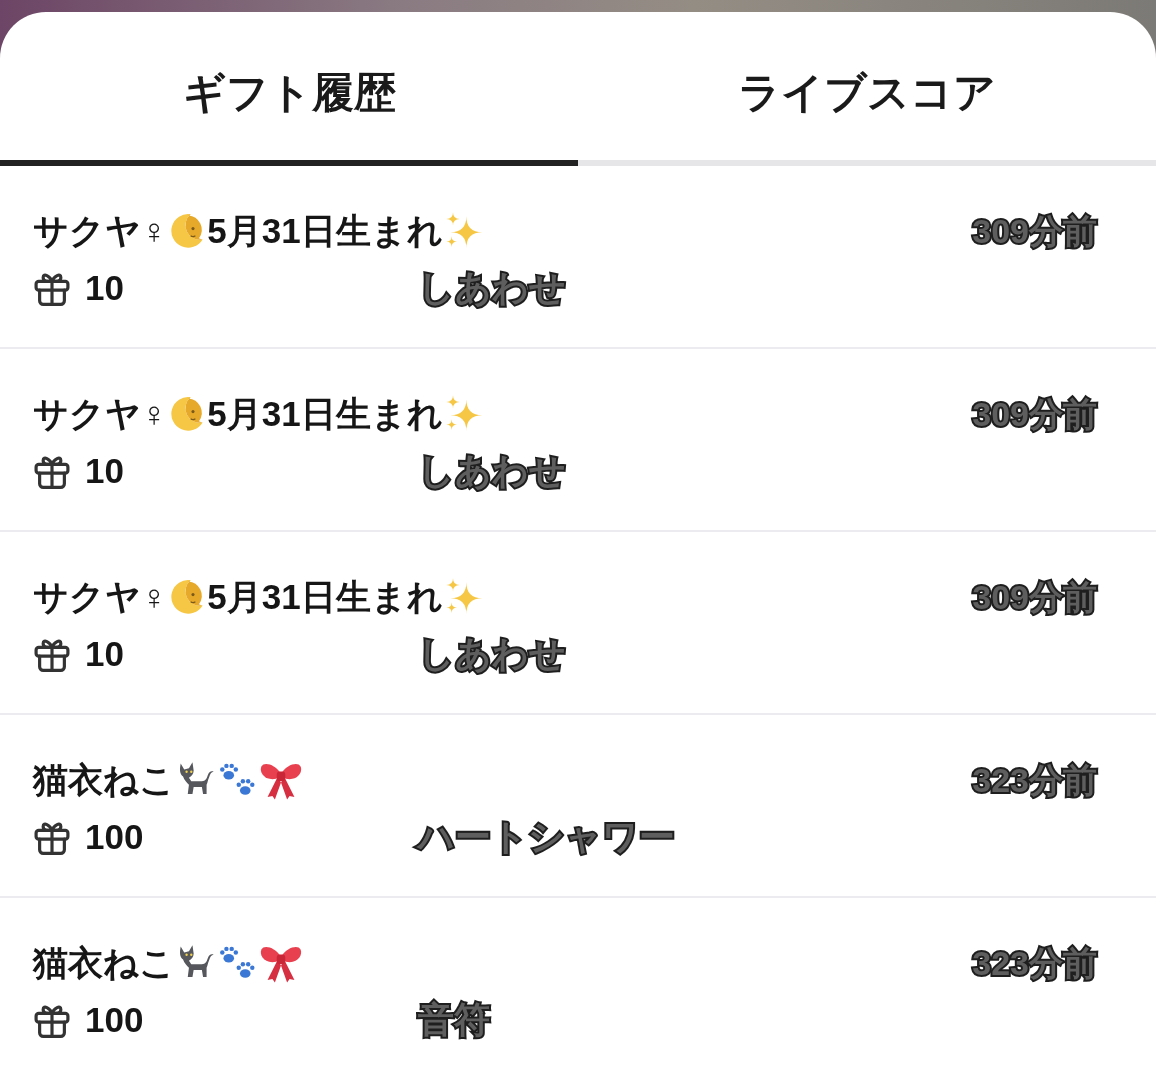 The image size is (1156, 1077). I want to click on tab: ギフト履歴, so click(289, 89).